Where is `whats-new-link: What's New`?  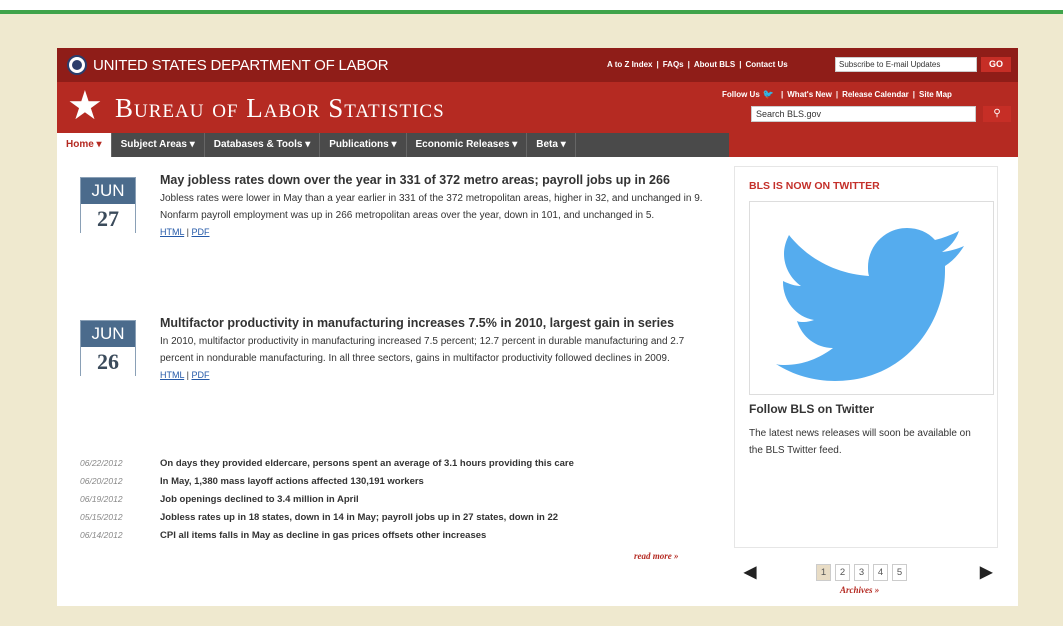
whats-new-link: What's New is located at coordinates (809, 94).